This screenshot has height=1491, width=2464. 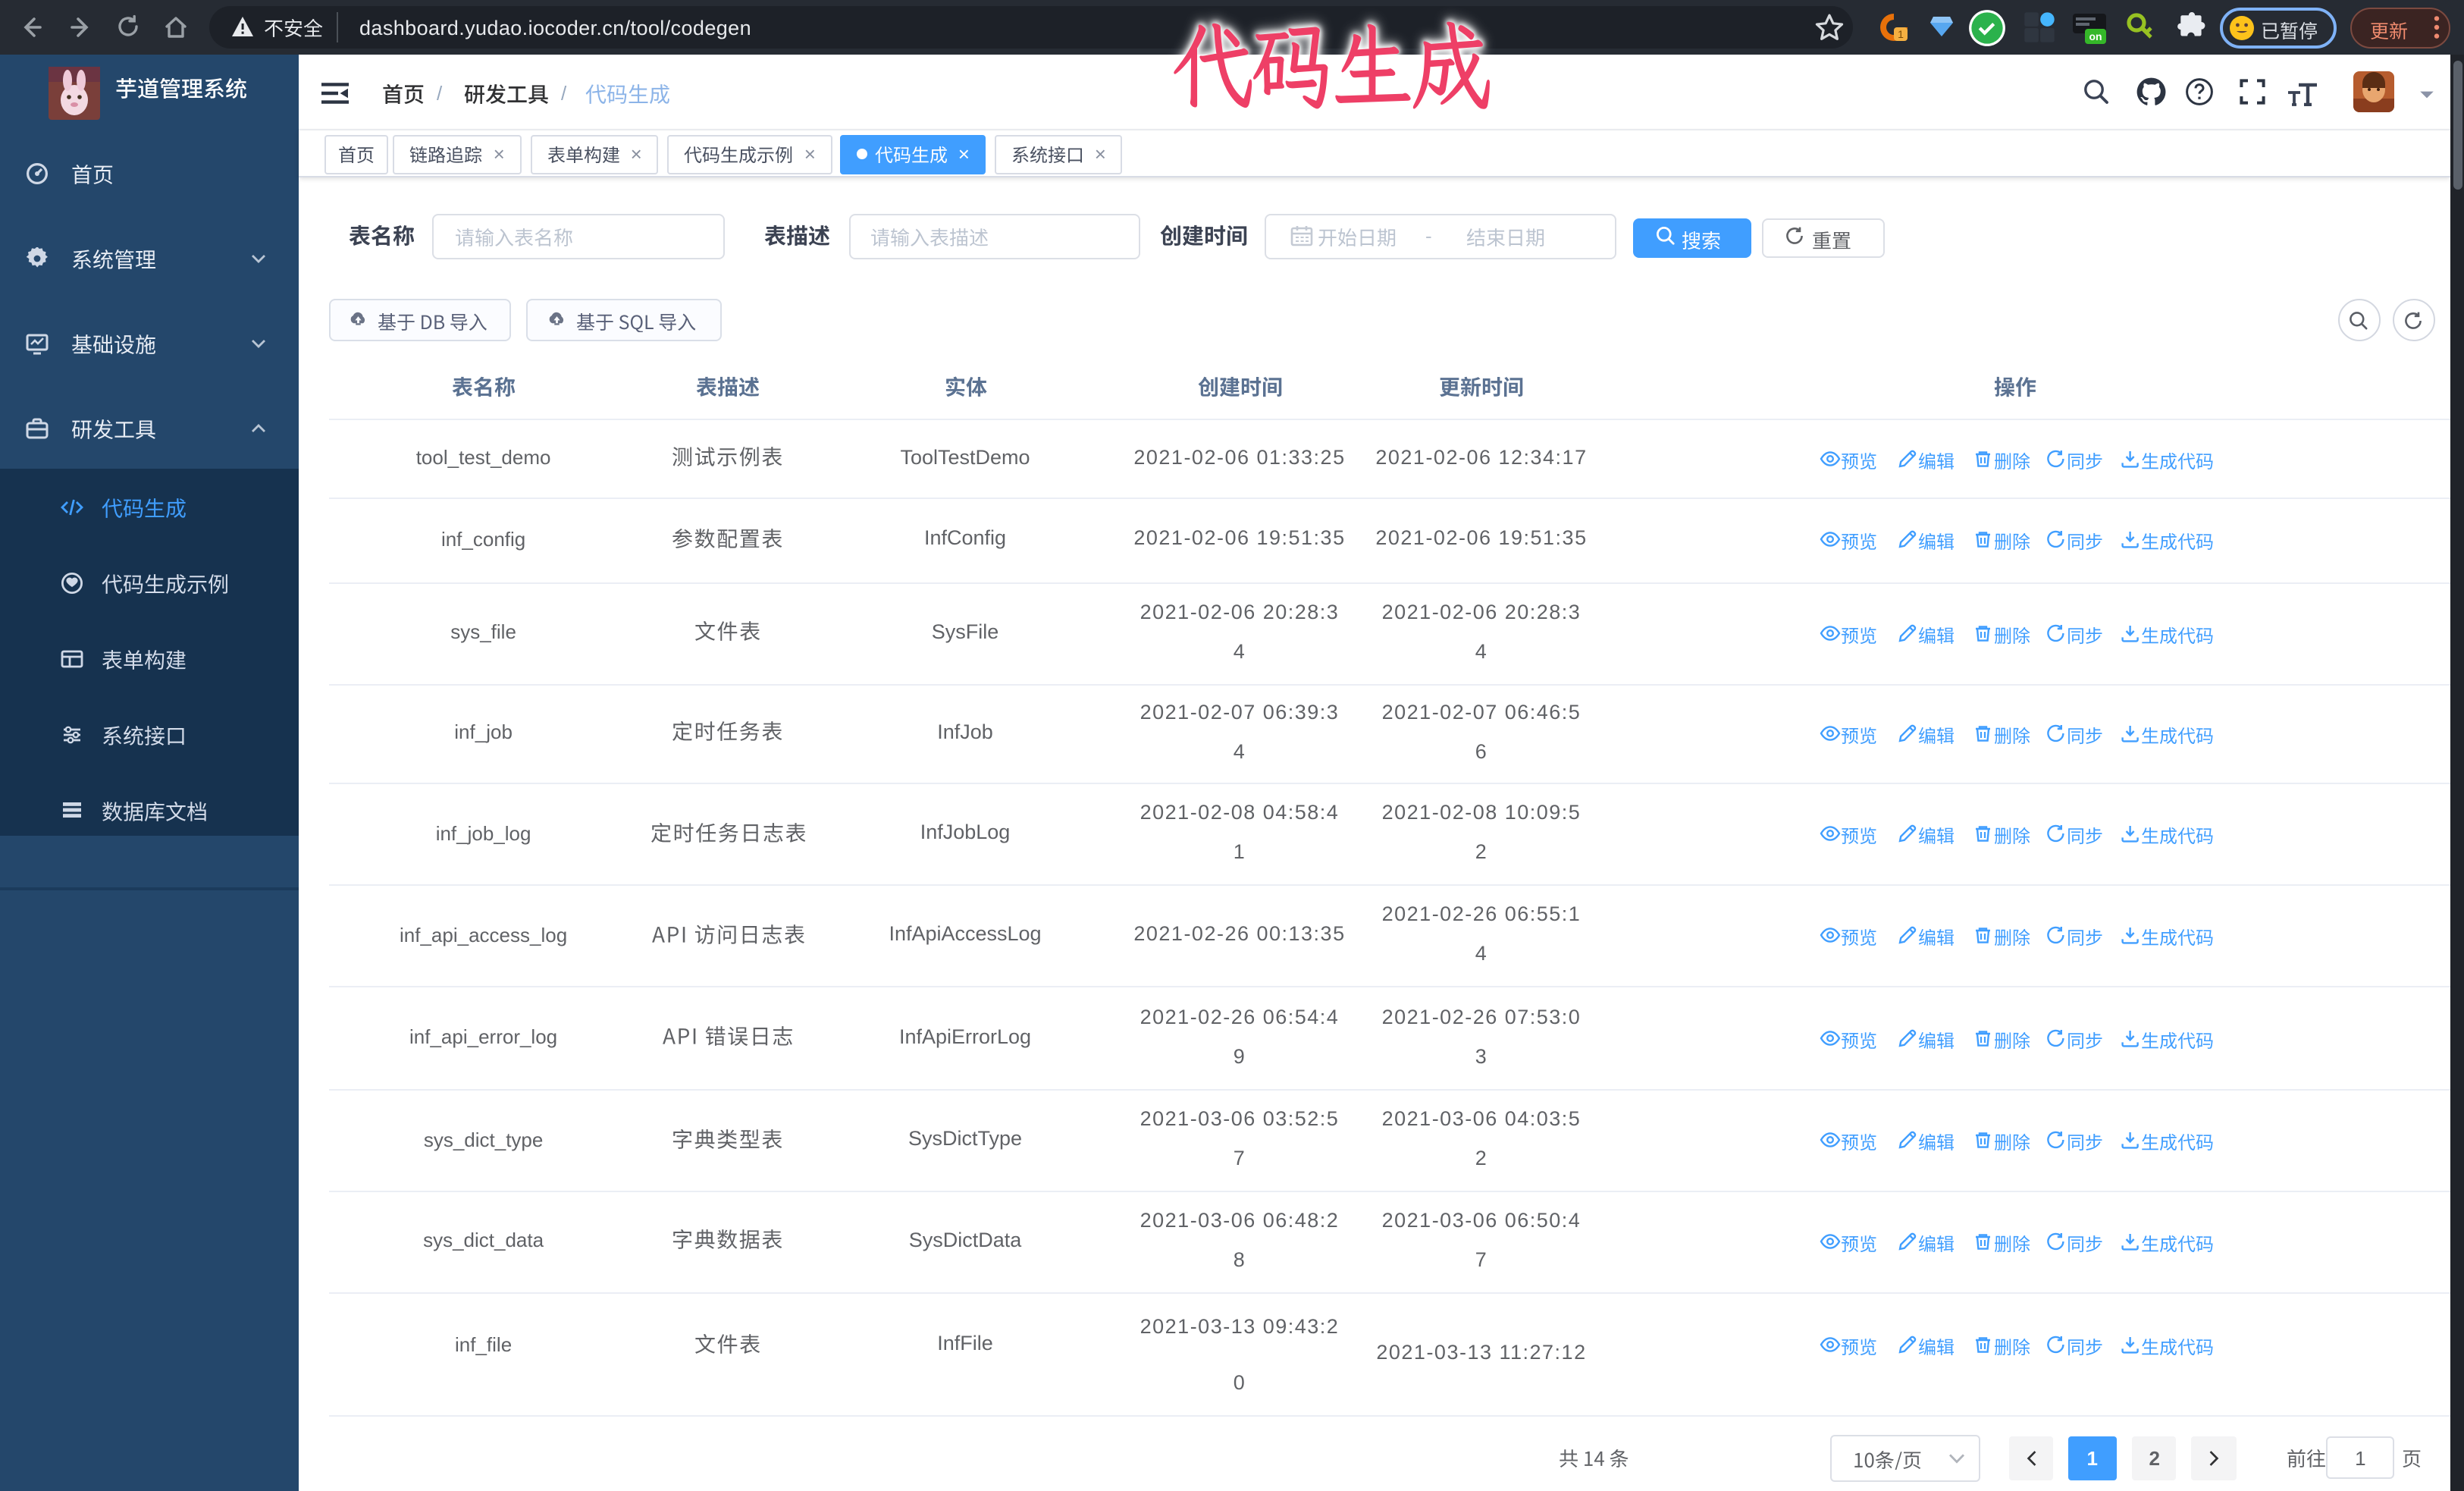 What do you see at coordinates (1901, 34) in the screenshot?
I see `svg-text: 1` at bounding box center [1901, 34].